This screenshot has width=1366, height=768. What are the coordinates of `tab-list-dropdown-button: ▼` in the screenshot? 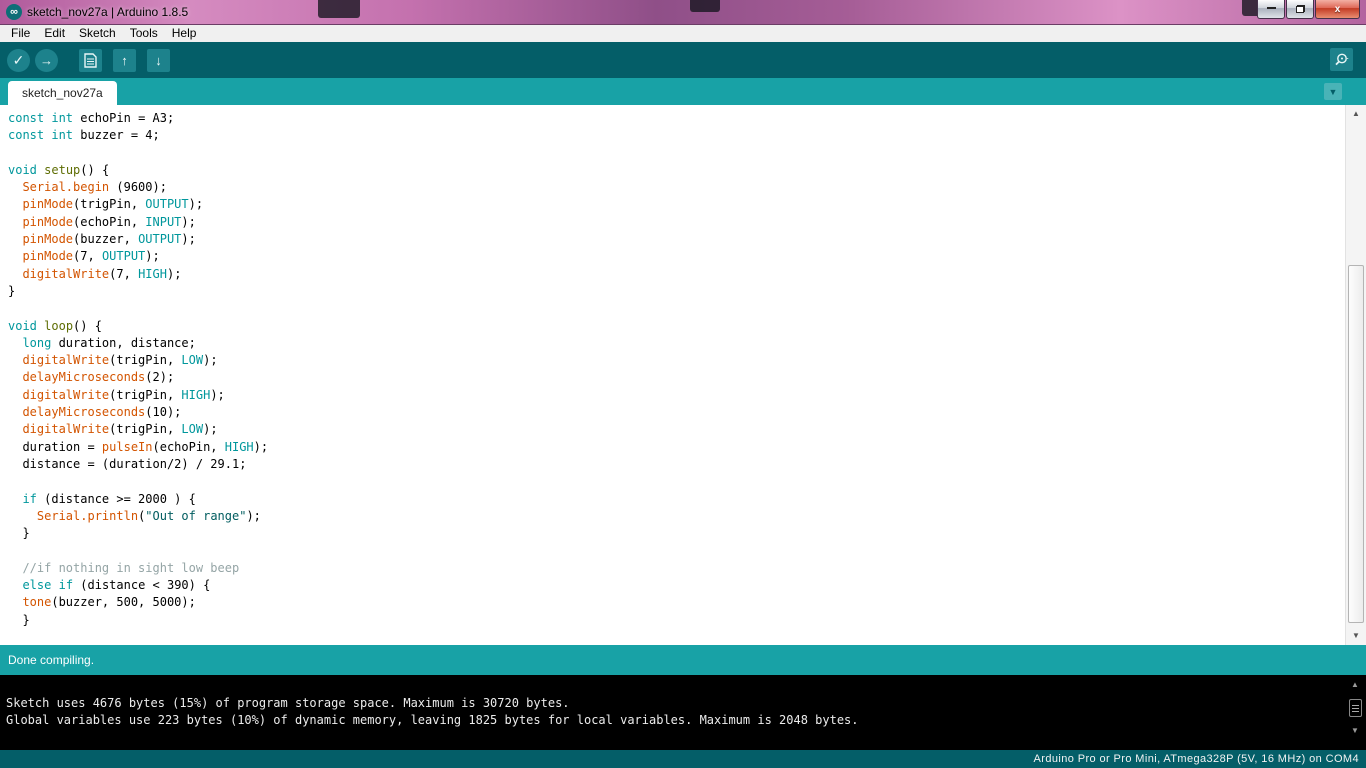 It's located at (1333, 91).